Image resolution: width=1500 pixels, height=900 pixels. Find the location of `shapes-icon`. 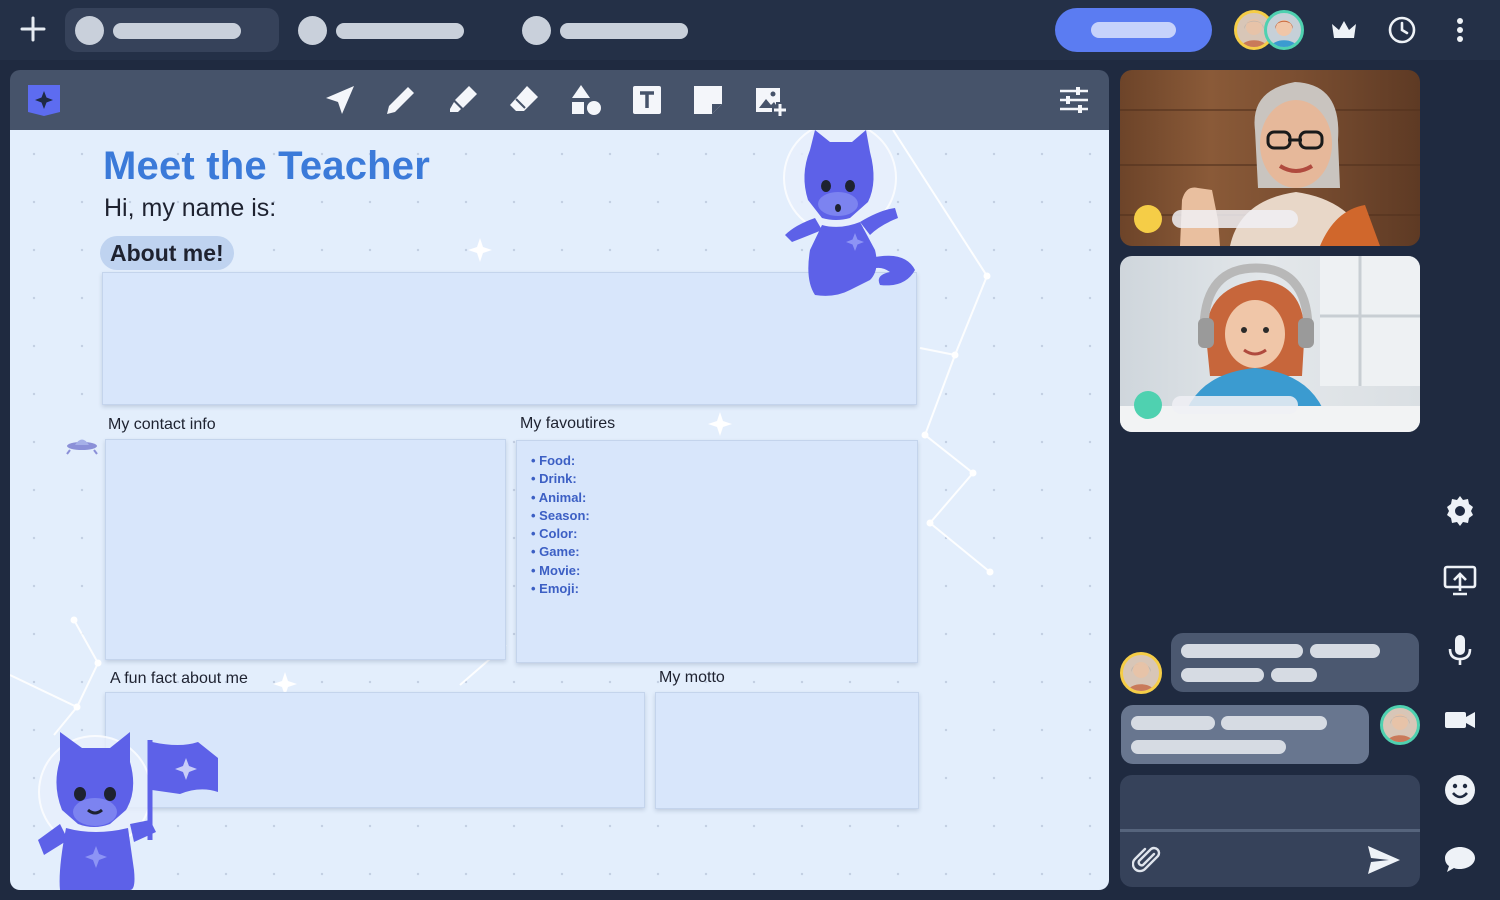

shapes-icon is located at coordinates (586, 100).